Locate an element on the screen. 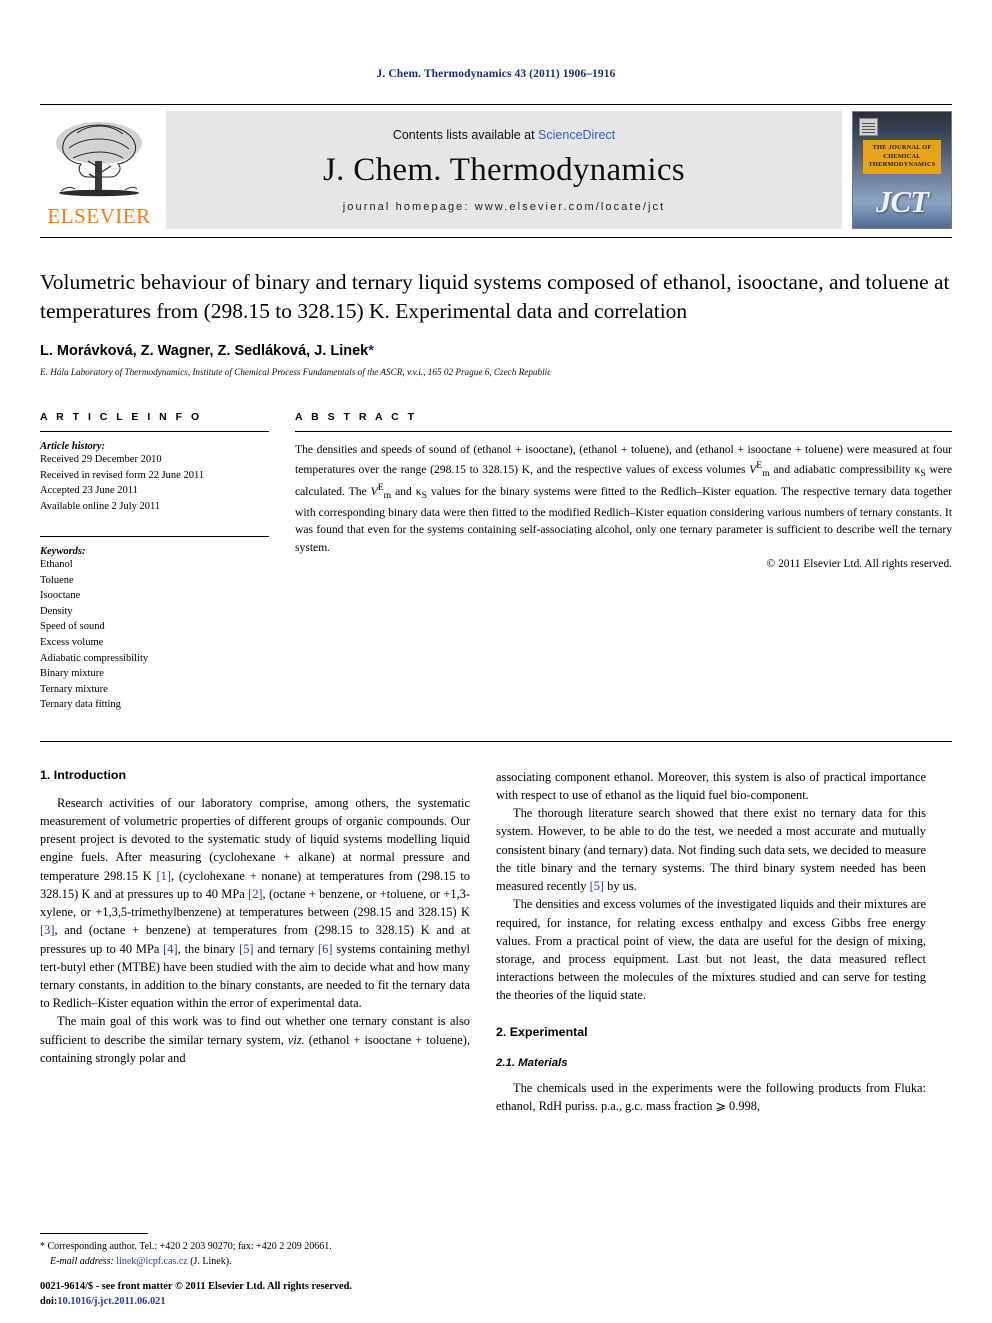  corresponding-author-marker: * is located at coordinates (371, 351).